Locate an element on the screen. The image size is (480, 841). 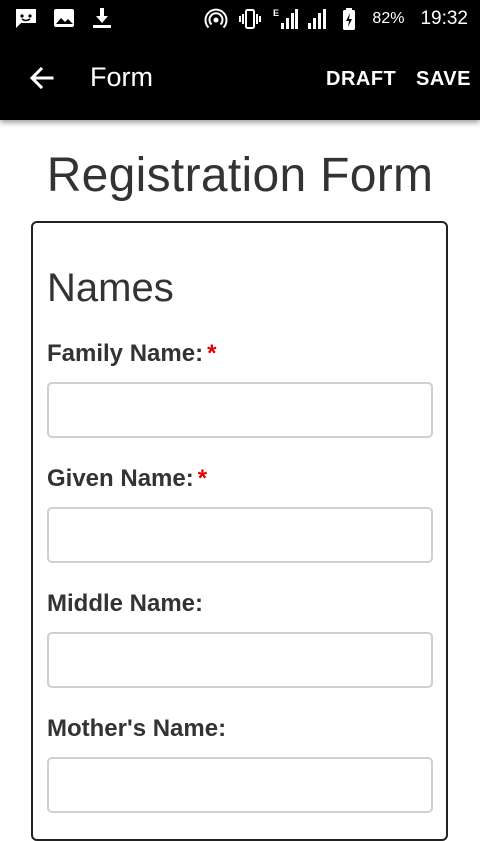
field-label-text: Middle Name: is located at coordinates (125, 603).